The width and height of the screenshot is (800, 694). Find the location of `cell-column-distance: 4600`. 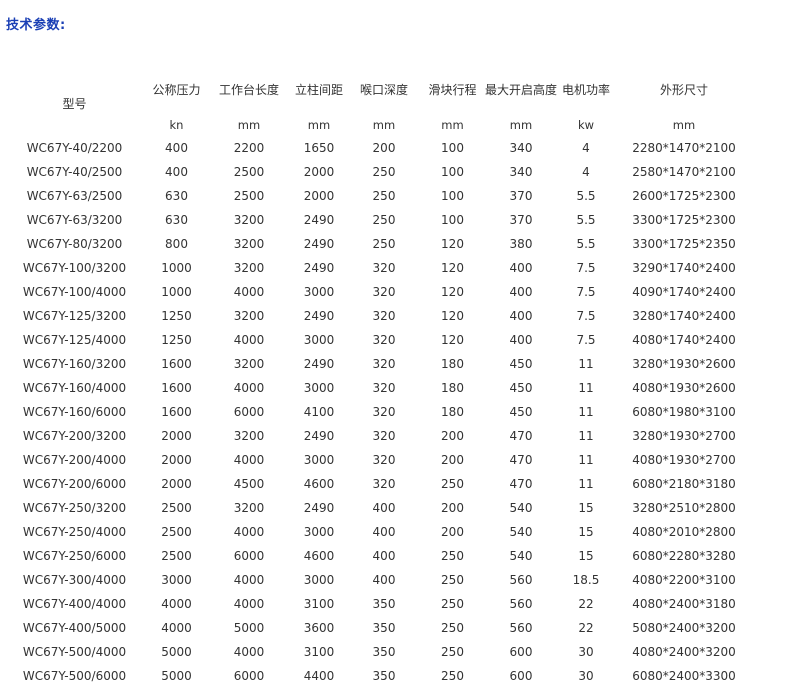

cell-column-distance: 4600 is located at coordinates (319, 484).